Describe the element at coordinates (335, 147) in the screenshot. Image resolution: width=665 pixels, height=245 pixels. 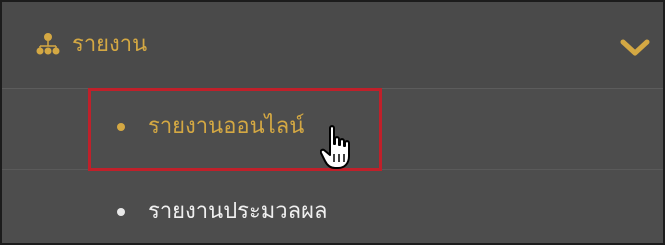
I see `hand-pointer-icon` at that location.